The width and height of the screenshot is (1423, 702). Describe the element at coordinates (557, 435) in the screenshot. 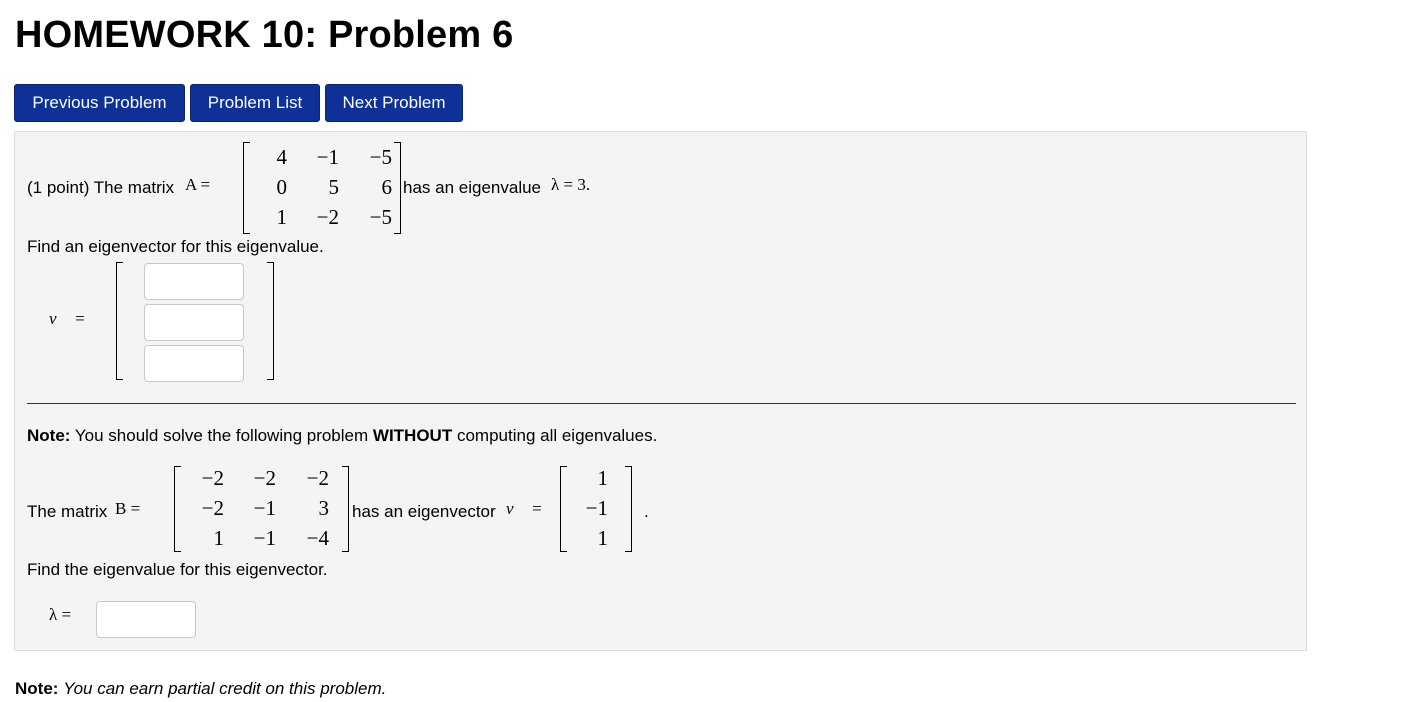

I see `note-text-after: computing all eigenvalues.` at that location.